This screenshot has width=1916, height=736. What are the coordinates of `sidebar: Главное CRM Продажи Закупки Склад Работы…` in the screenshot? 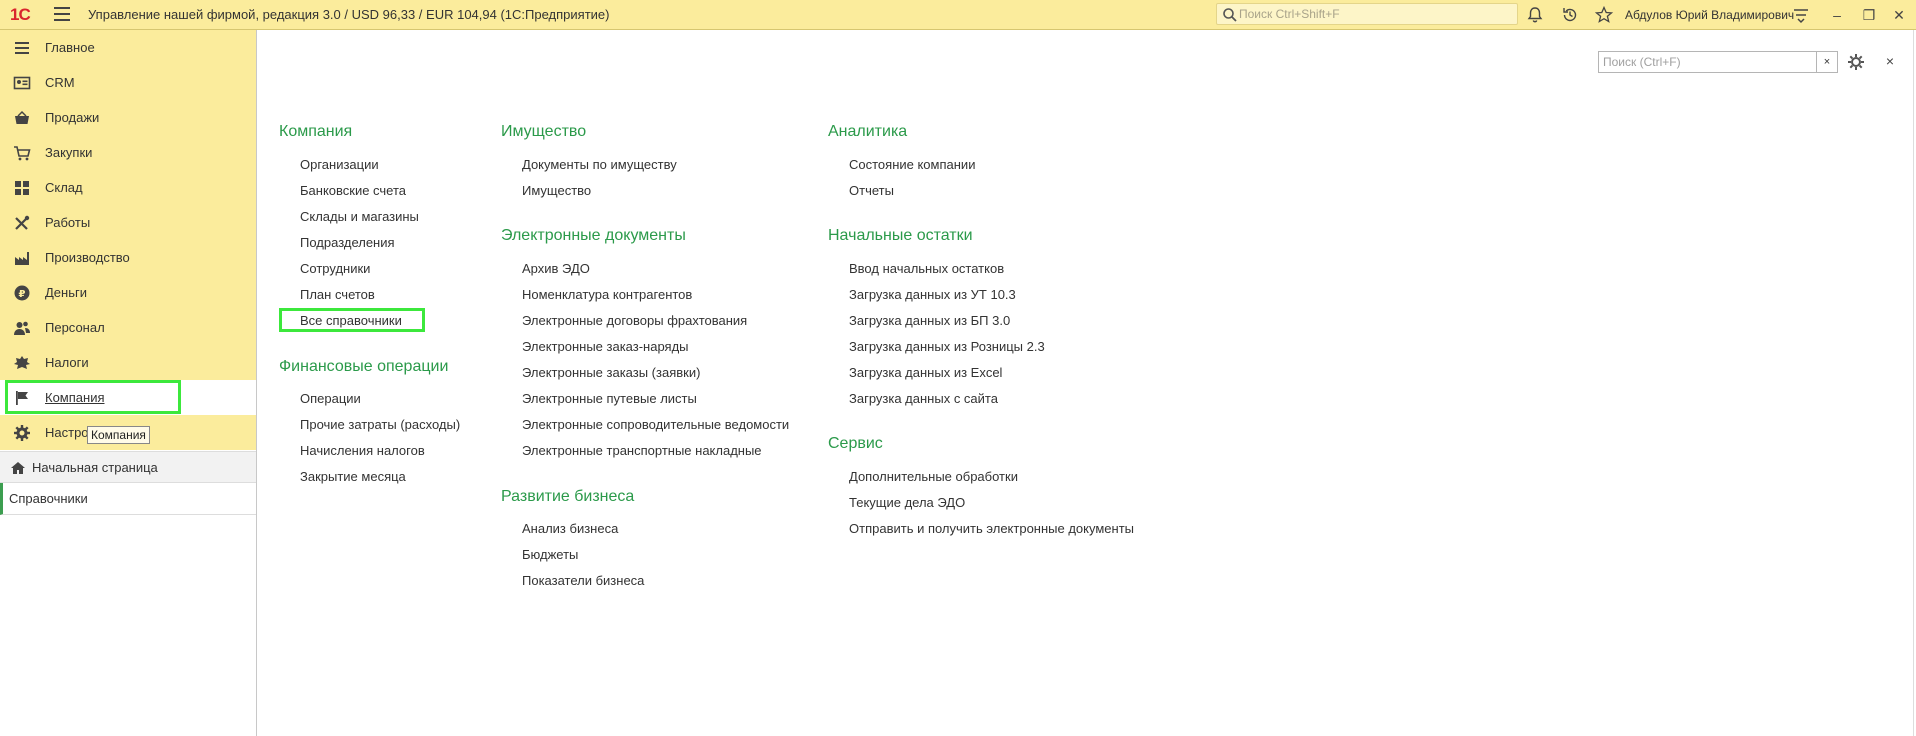 It's located at (128, 383).